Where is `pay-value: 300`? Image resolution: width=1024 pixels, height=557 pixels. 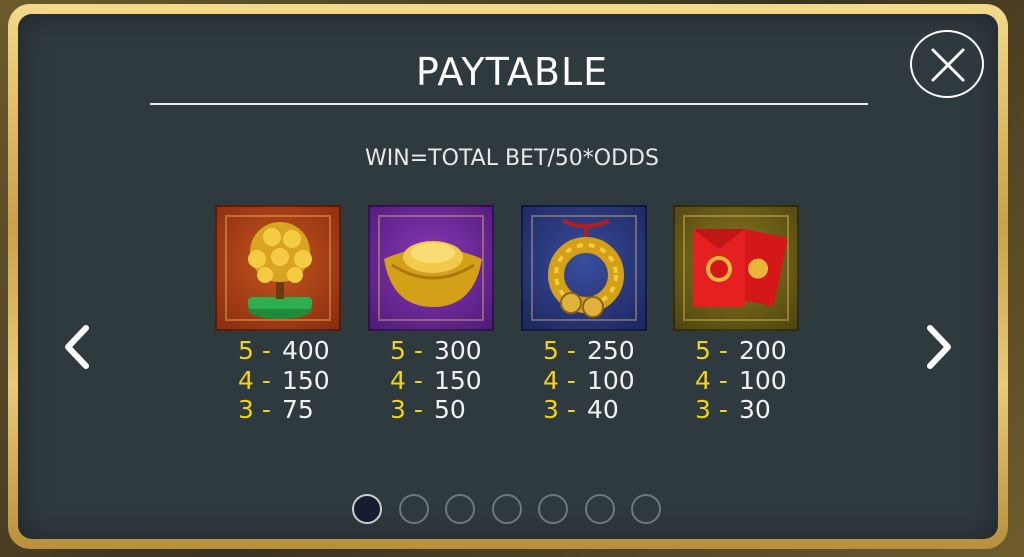
pay-value: 300 is located at coordinates (458, 350).